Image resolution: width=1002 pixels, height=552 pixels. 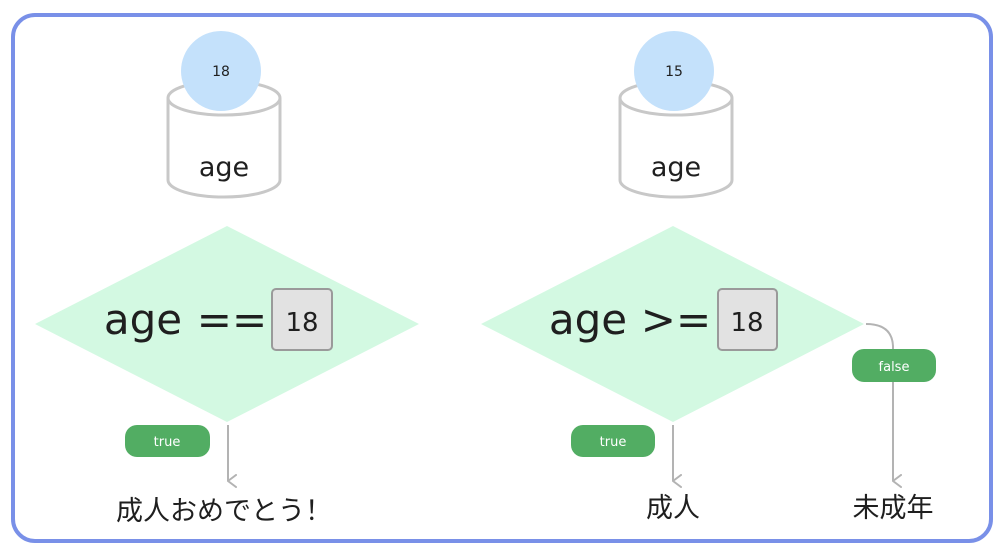 I want to click on right-value-ball: 15, so click(x=674, y=71).